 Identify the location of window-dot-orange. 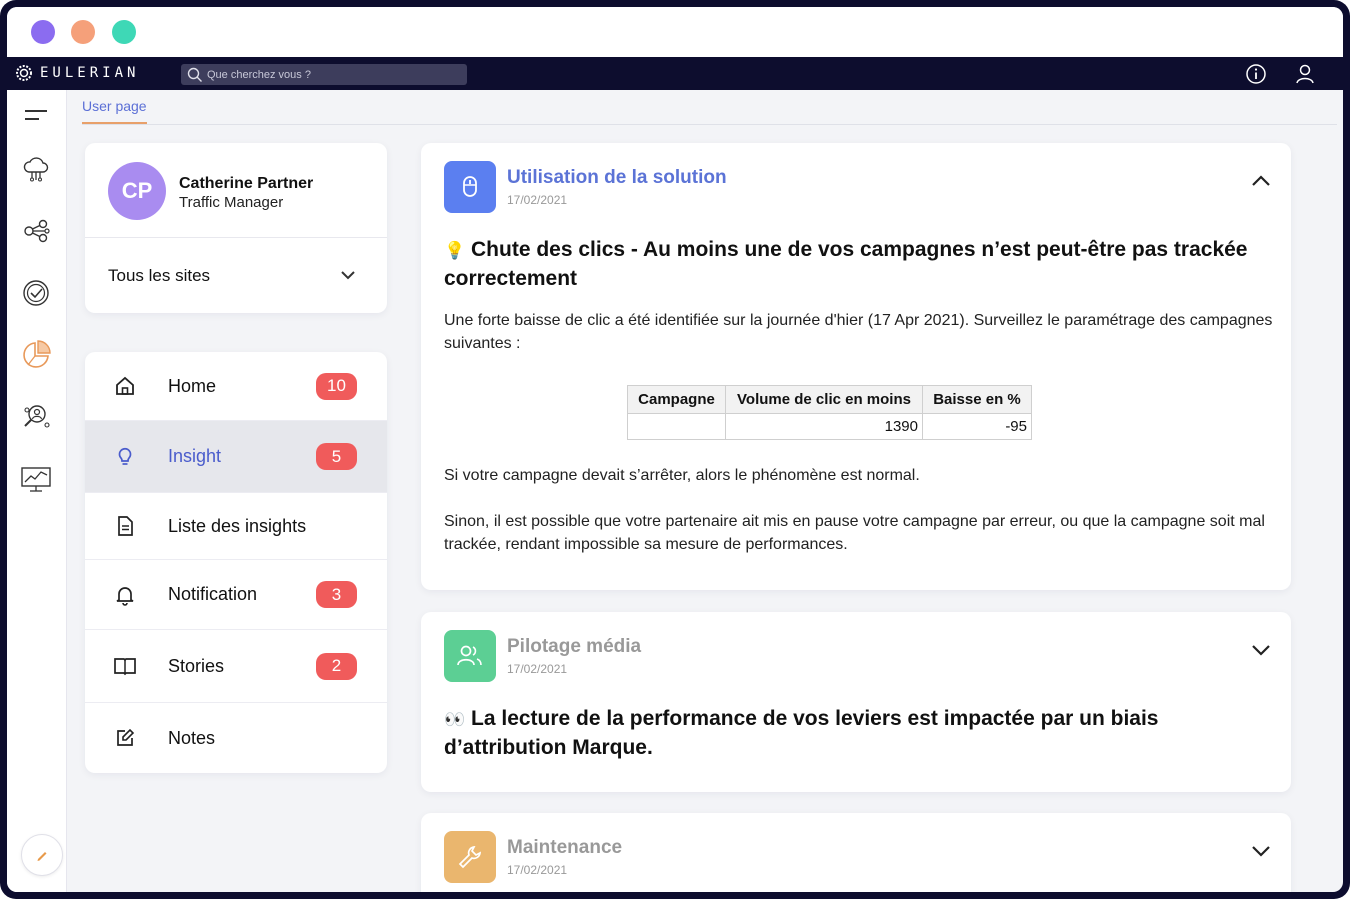
(83, 32).